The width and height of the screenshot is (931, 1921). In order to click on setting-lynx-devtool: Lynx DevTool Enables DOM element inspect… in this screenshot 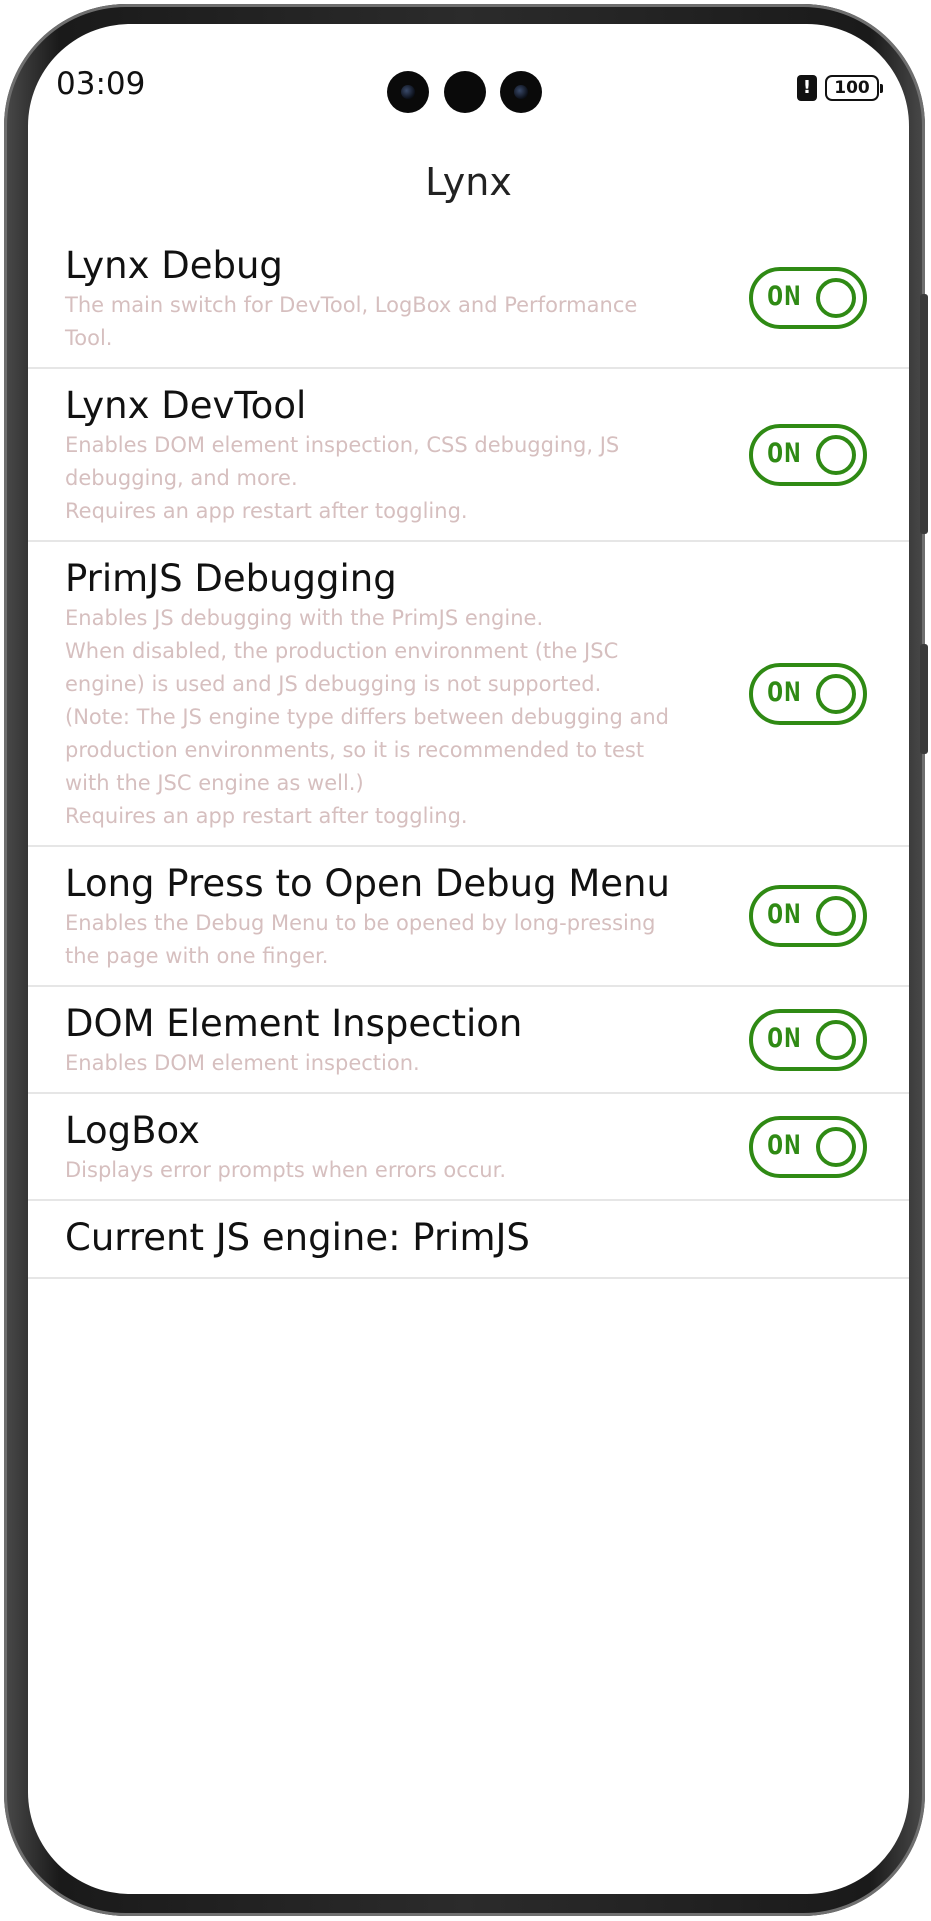, I will do `click(468, 455)`.